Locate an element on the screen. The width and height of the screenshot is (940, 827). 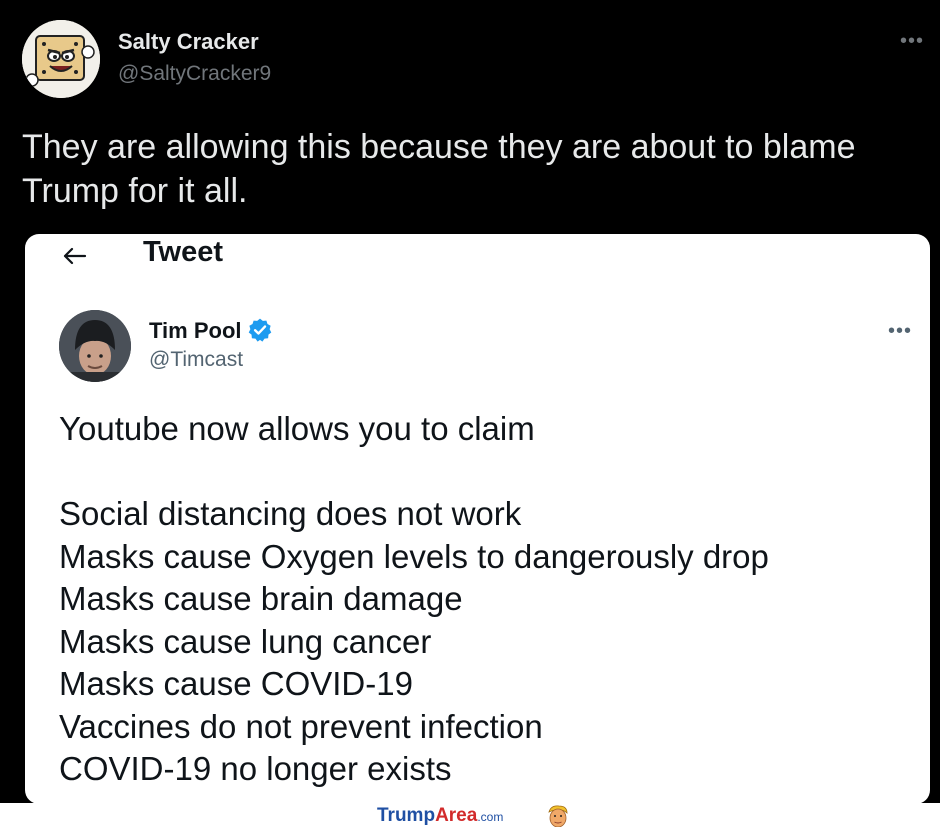
page-title: Tweet is located at coordinates (183, 252).